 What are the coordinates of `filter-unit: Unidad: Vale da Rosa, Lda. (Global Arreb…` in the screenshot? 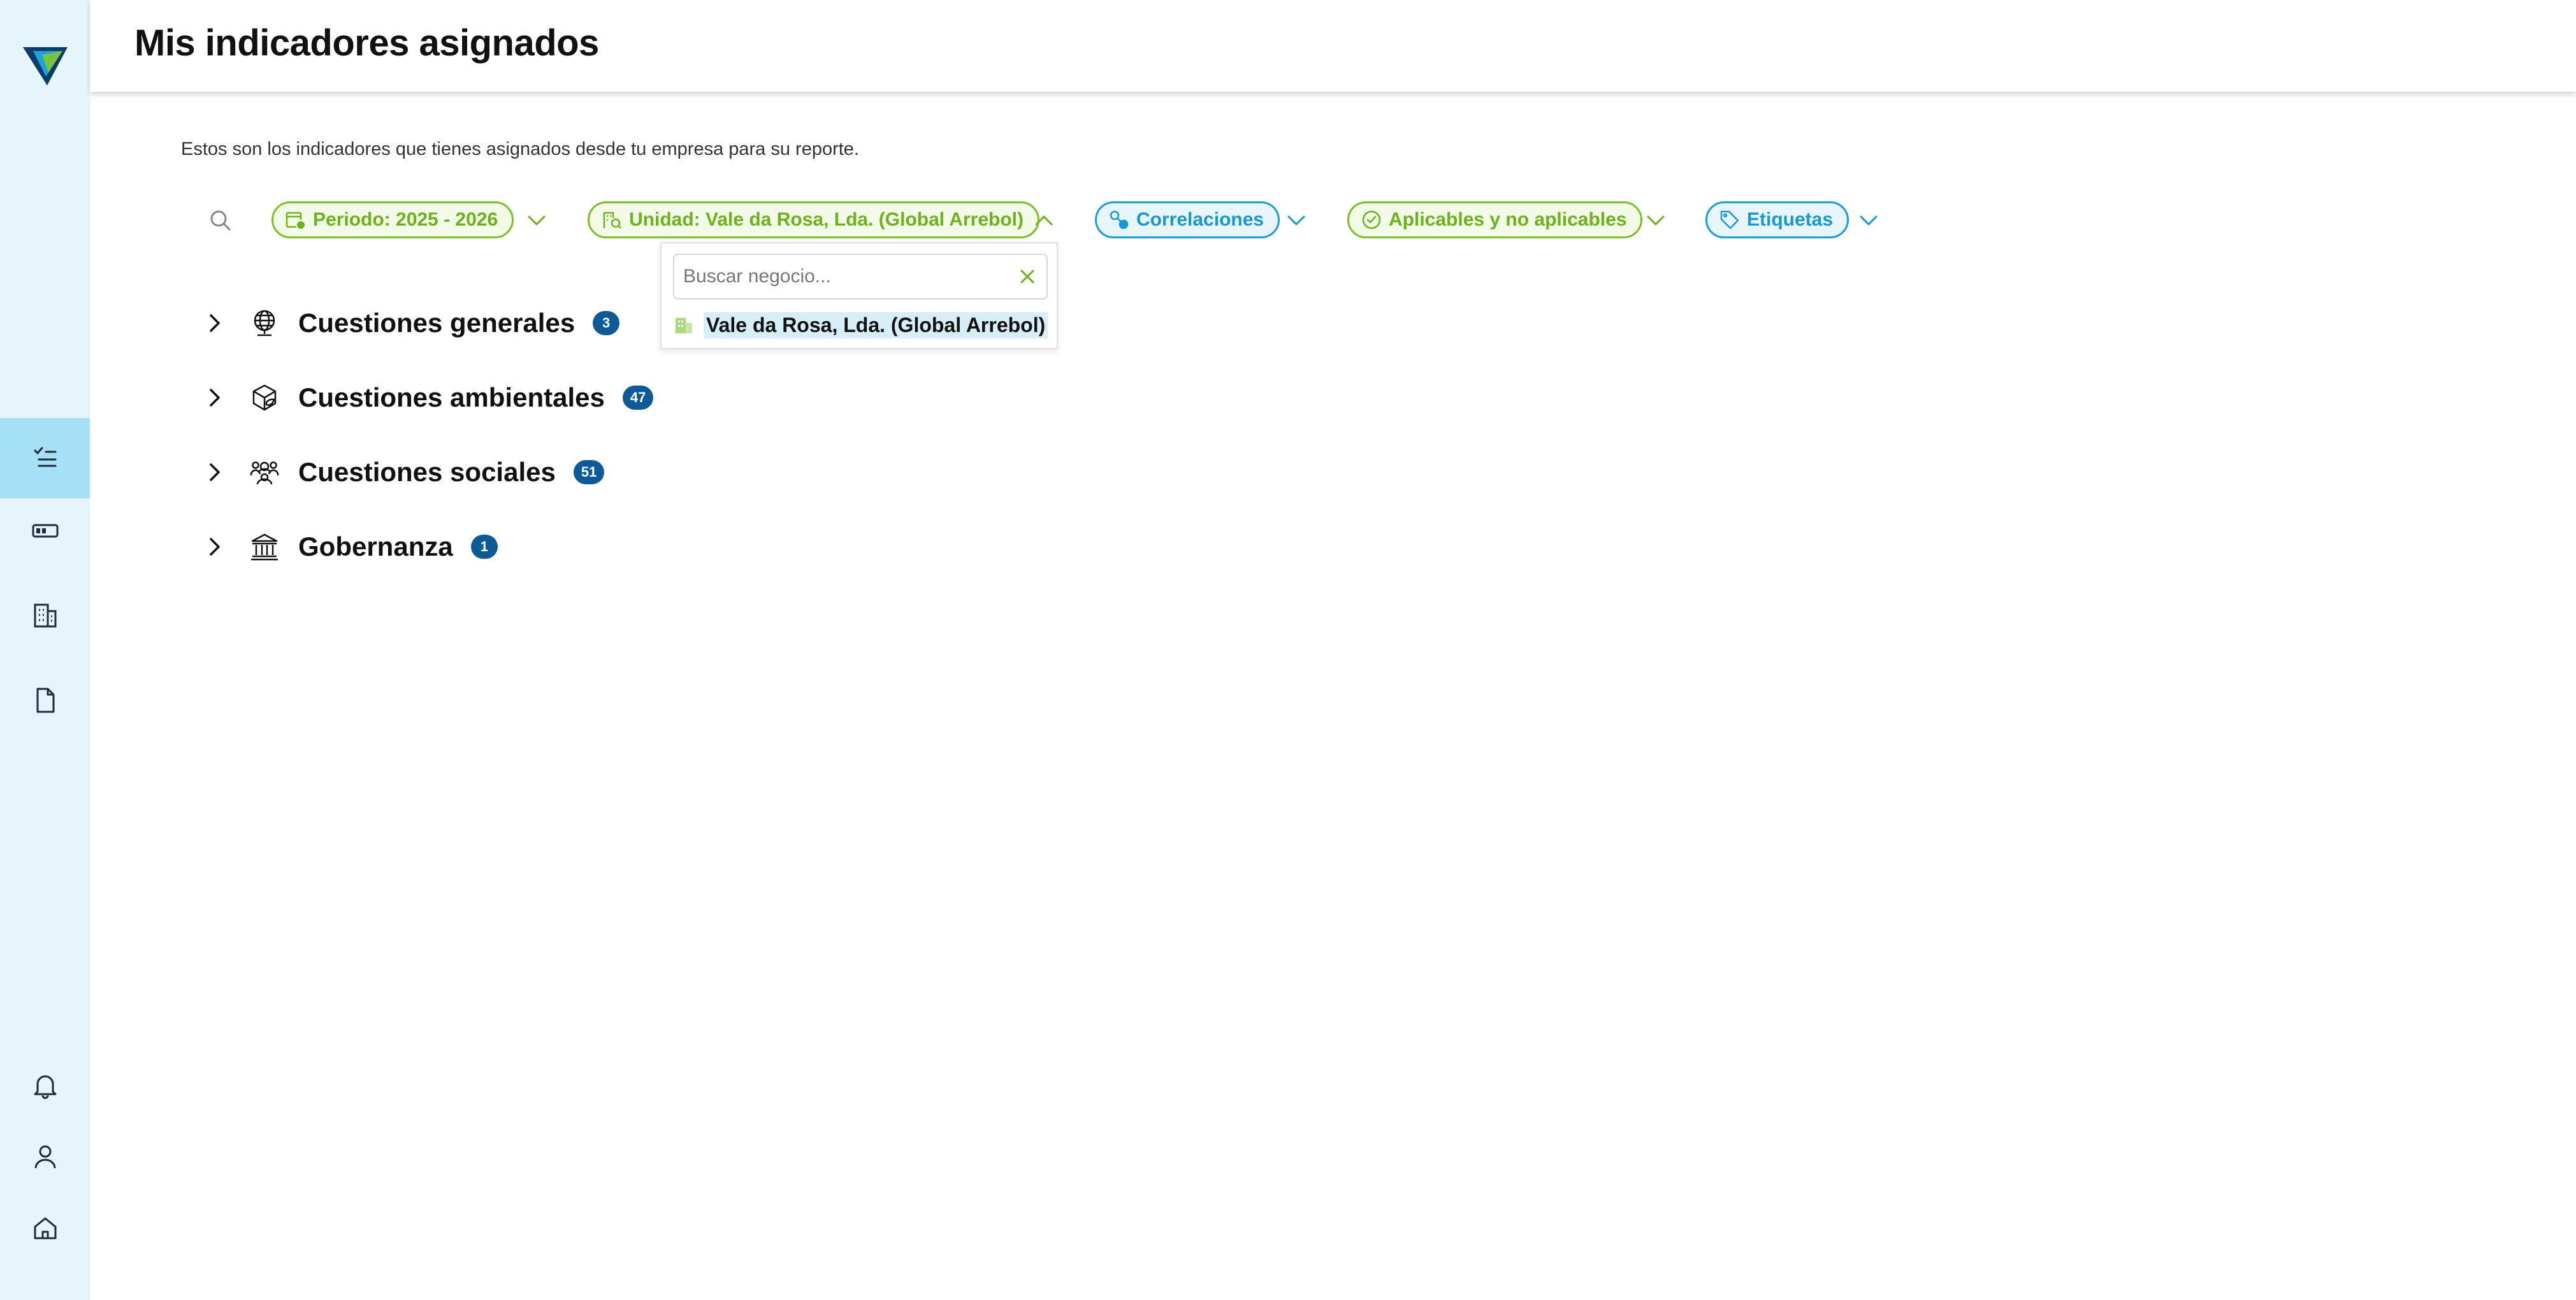 It's located at (813, 219).